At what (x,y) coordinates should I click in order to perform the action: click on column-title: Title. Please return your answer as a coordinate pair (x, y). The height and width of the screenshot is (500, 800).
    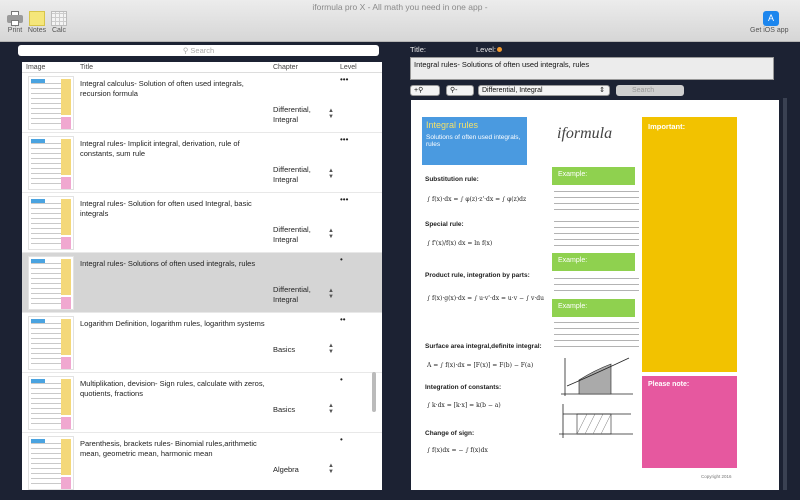
    Looking at the image, I should click on (86, 67).